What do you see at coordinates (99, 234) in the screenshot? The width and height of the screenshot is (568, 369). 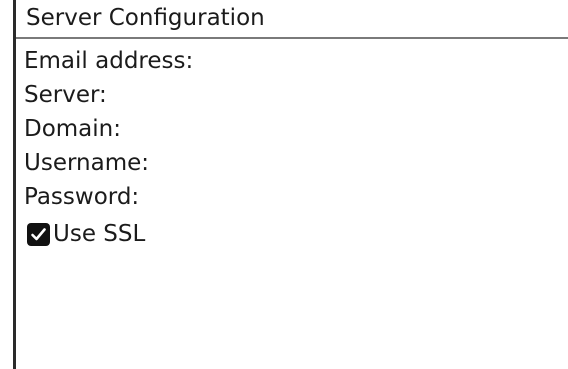 I see `use-ssl-label: Use SSL` at bounding box center [99, 234].